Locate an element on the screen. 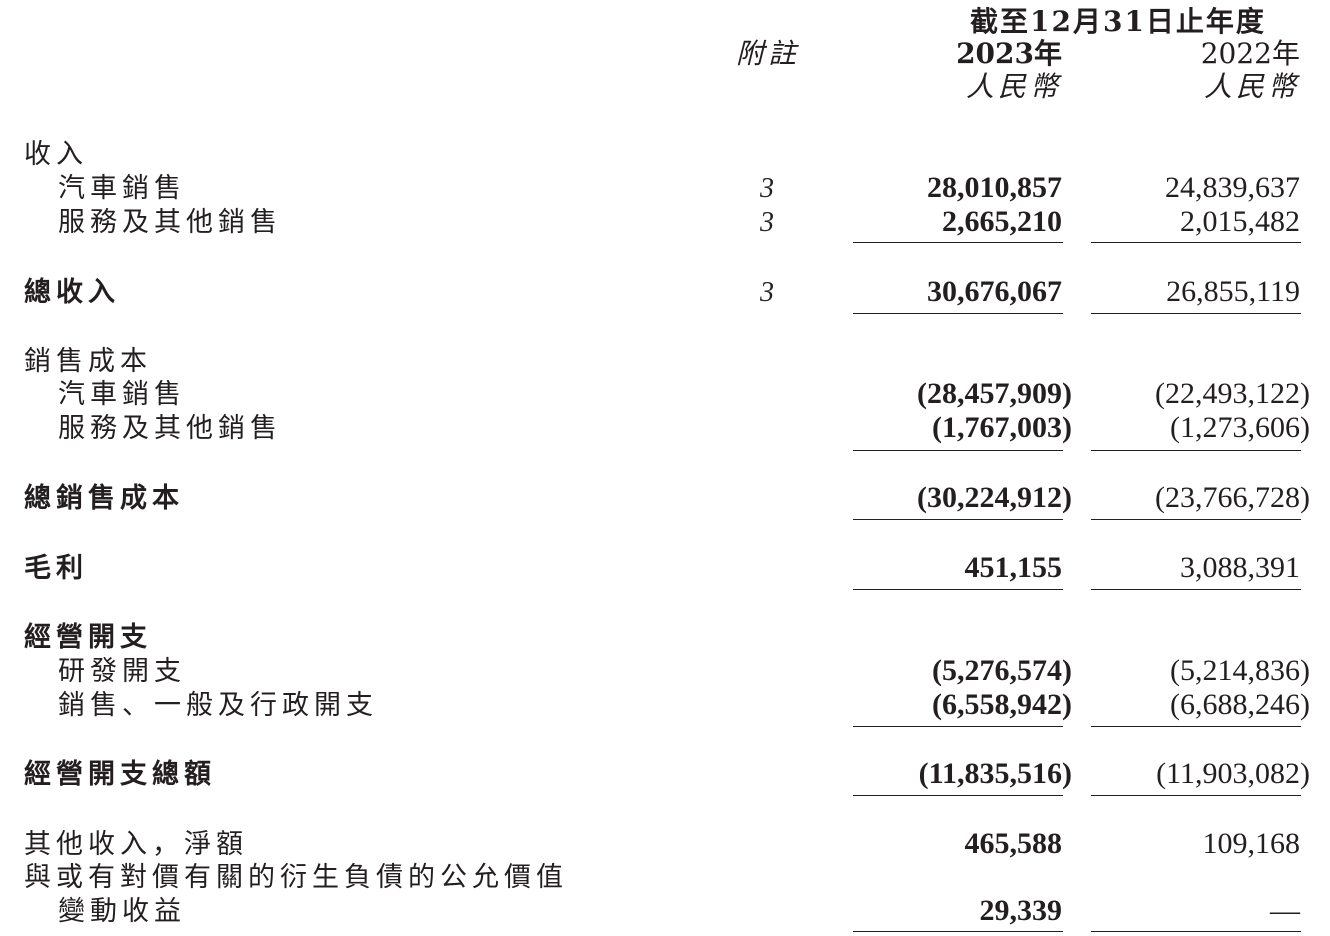 This screenshot has height=936, width=1330. year-2022-header: 2022年 is located at coordinates (1250, 53).